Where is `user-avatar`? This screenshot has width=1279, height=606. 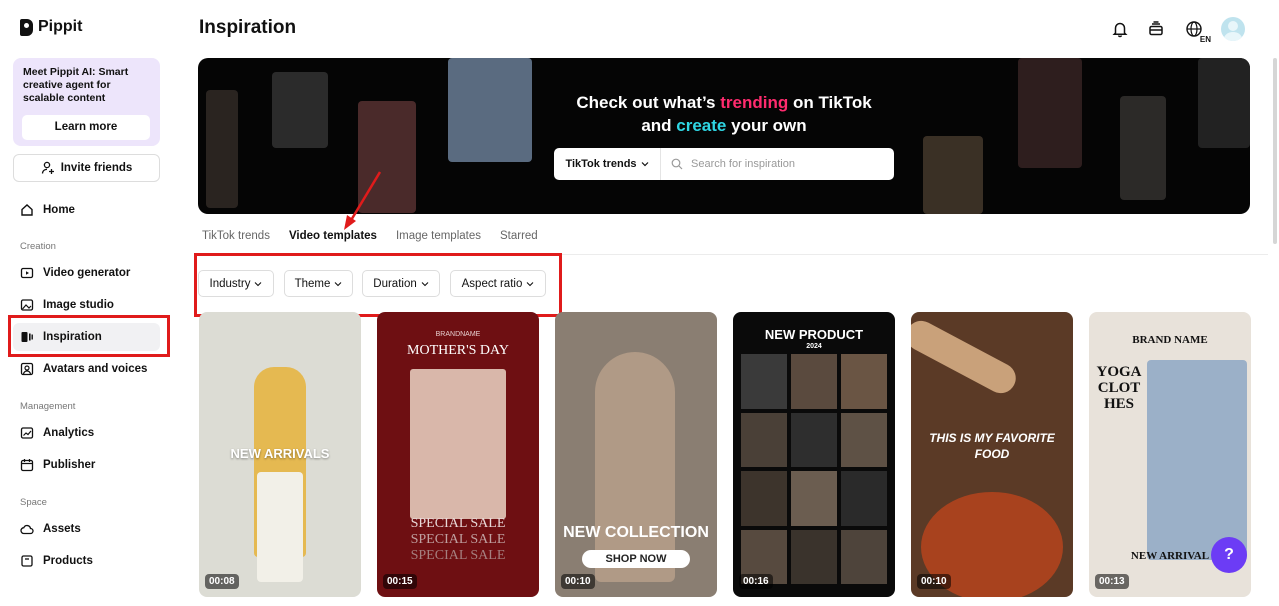
user-avatar is located at coordinates (1233, 29).